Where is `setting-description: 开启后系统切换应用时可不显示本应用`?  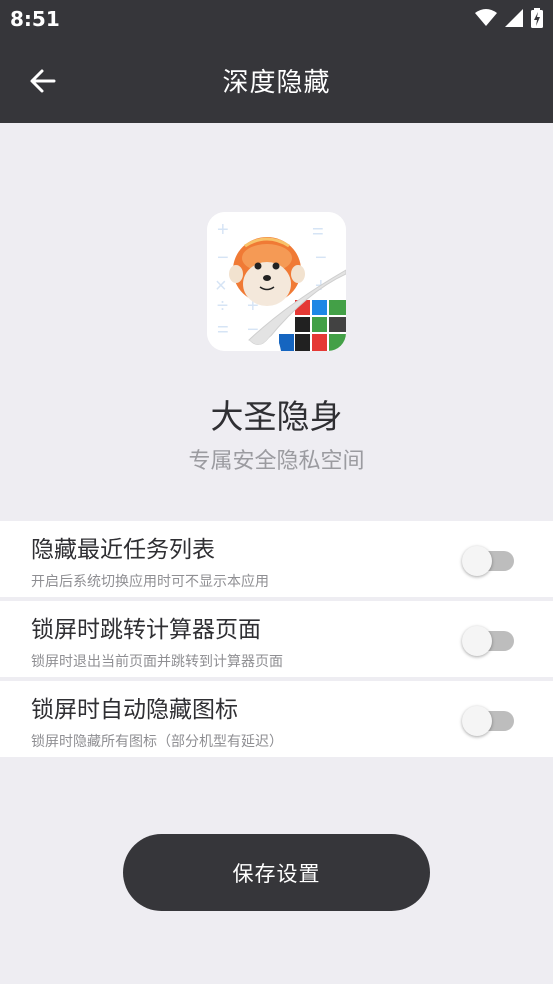
setting-description: 开启后系统切换应用时可不显示本应用 is located at coordinates (150, 582).